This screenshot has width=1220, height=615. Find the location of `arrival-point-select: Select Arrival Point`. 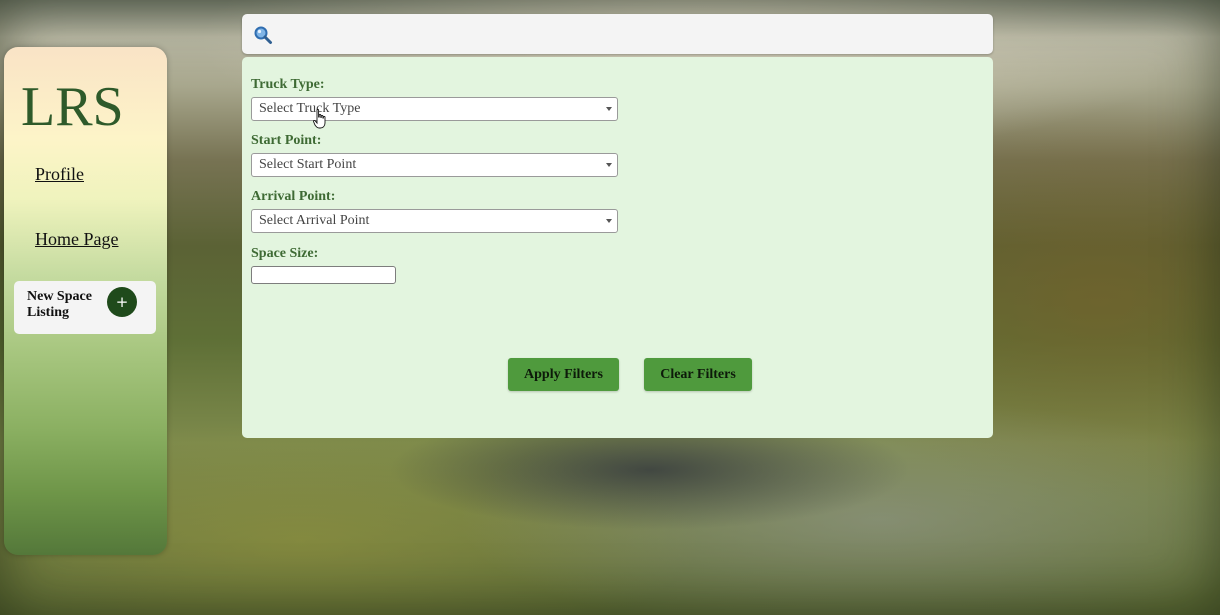

arrival-point-select: Select Arrival Point is located at coordinates (434, 221).